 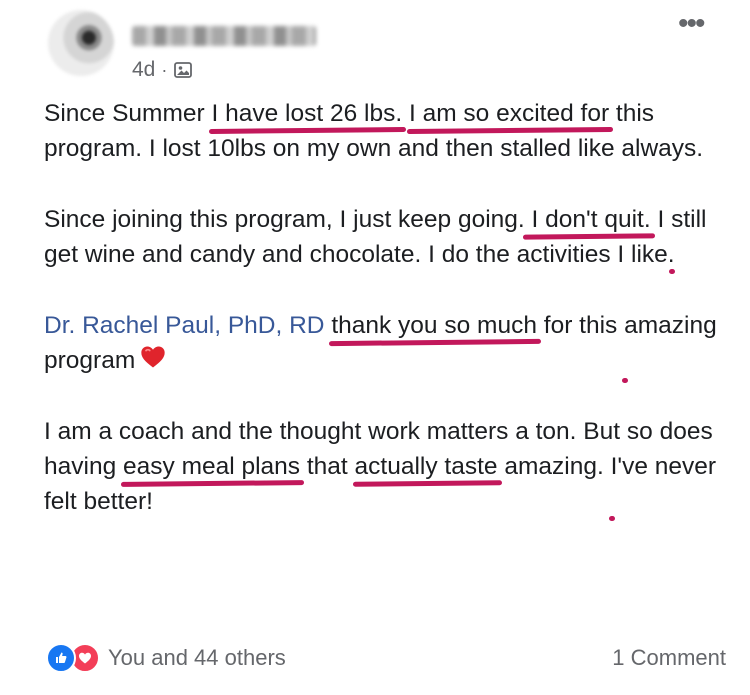 What do you see at coordinates (405, 113) in the screenshot?
I see `text` at bounding box center [405, 113].